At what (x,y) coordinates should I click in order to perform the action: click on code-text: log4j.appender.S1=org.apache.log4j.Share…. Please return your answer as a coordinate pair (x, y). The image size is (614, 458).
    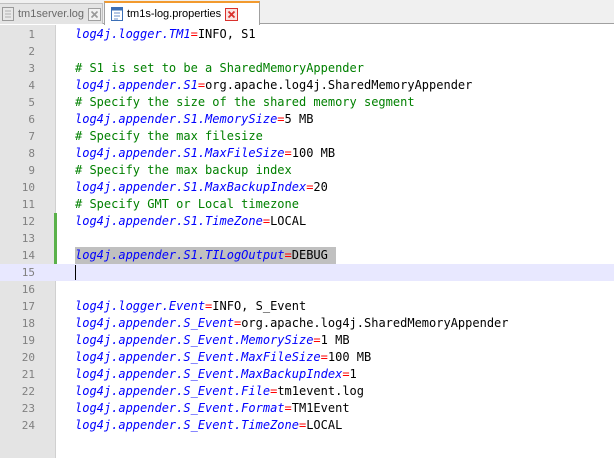
    Looking at the image, I should click on (273, 85).